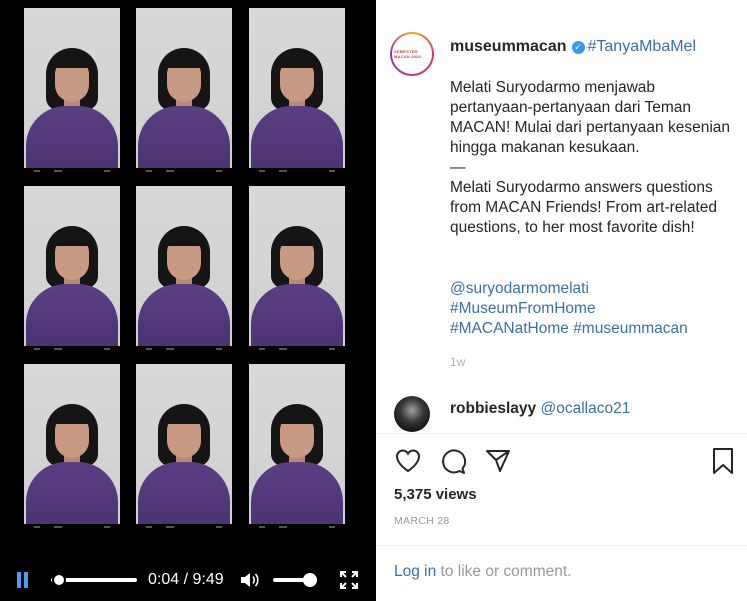 This screenshot has width=747, height=601. Describe the element at coordinates (164, 579) in the screenshot. I see `time-current: 0:04` at that location.